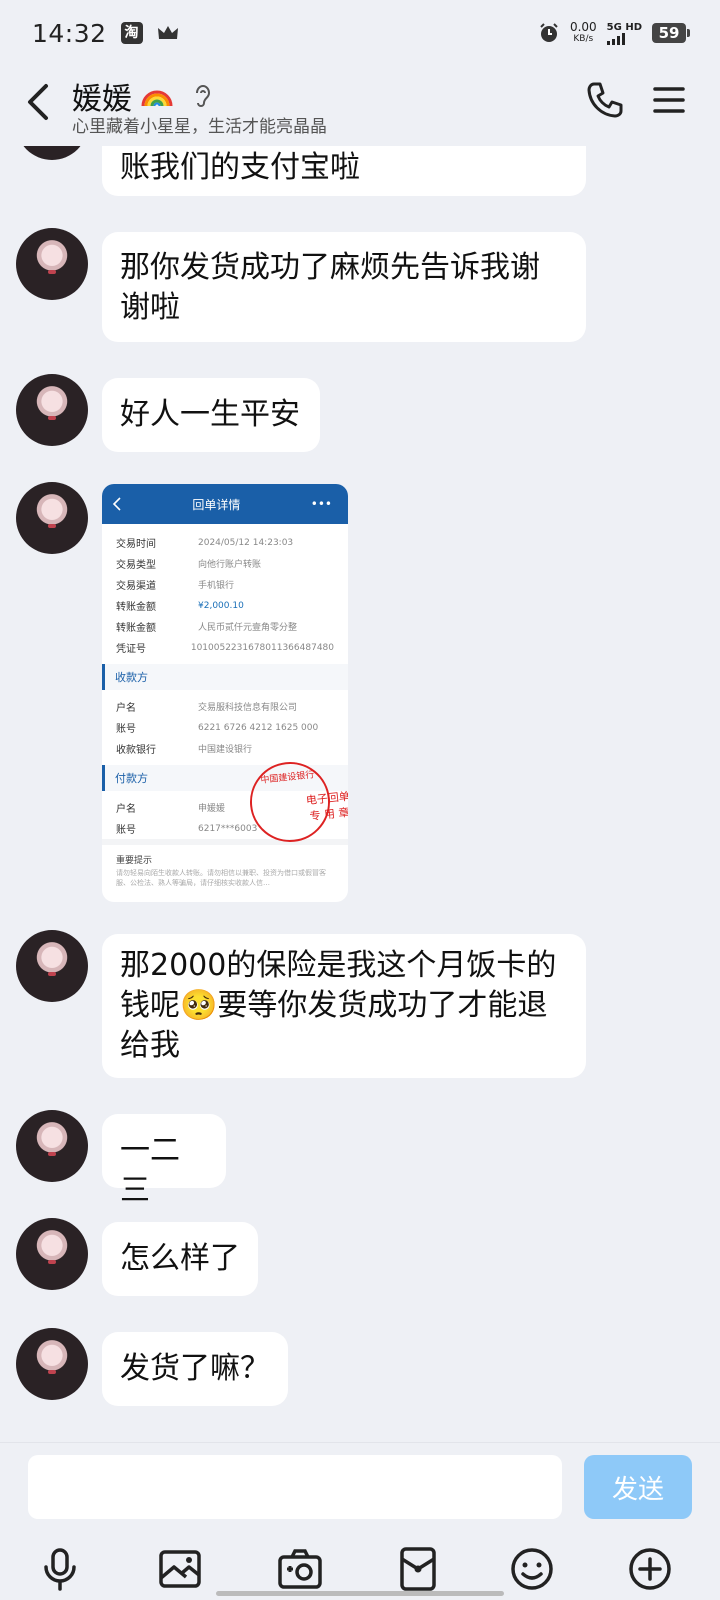 Image resolution: width=720 pixels, height=1600 pixels. Describe the element at coordinates (225, 649) in the screenshot. I see `receipt-row: 凭证号 1010052231678011366487480` at that location.